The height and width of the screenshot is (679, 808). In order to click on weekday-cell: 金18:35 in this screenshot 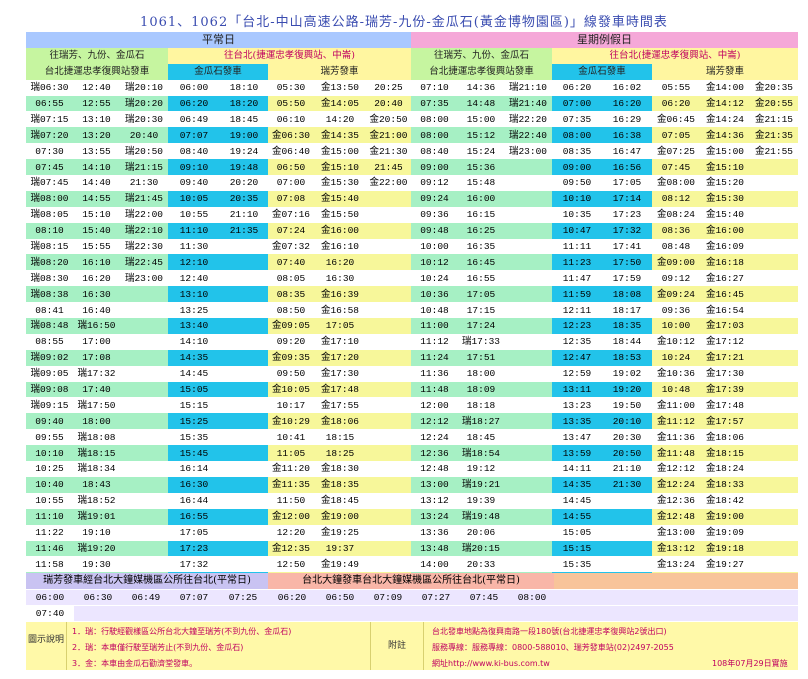, I will do `click(340, 484)`.